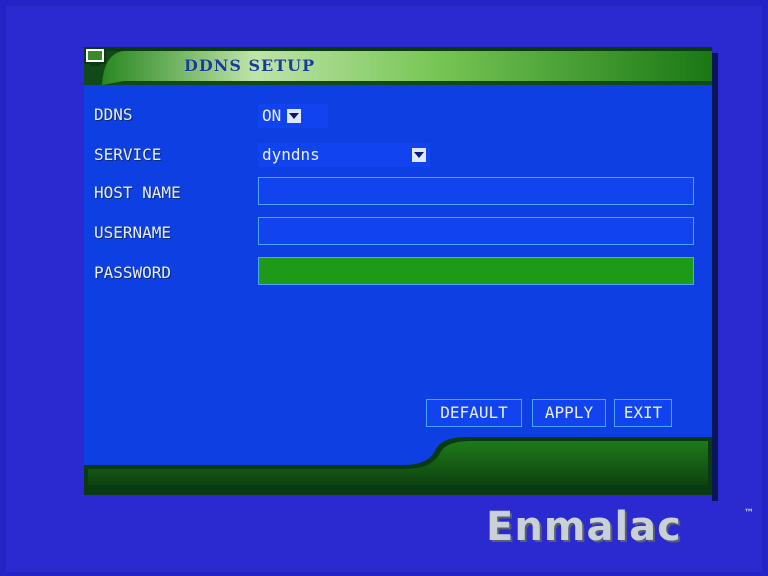 The height and width of the screenshot is (576, 768). What do you see at coordinates (476, 231) in the screenshot?
I see `username-field` at bounding box center [476, 231].